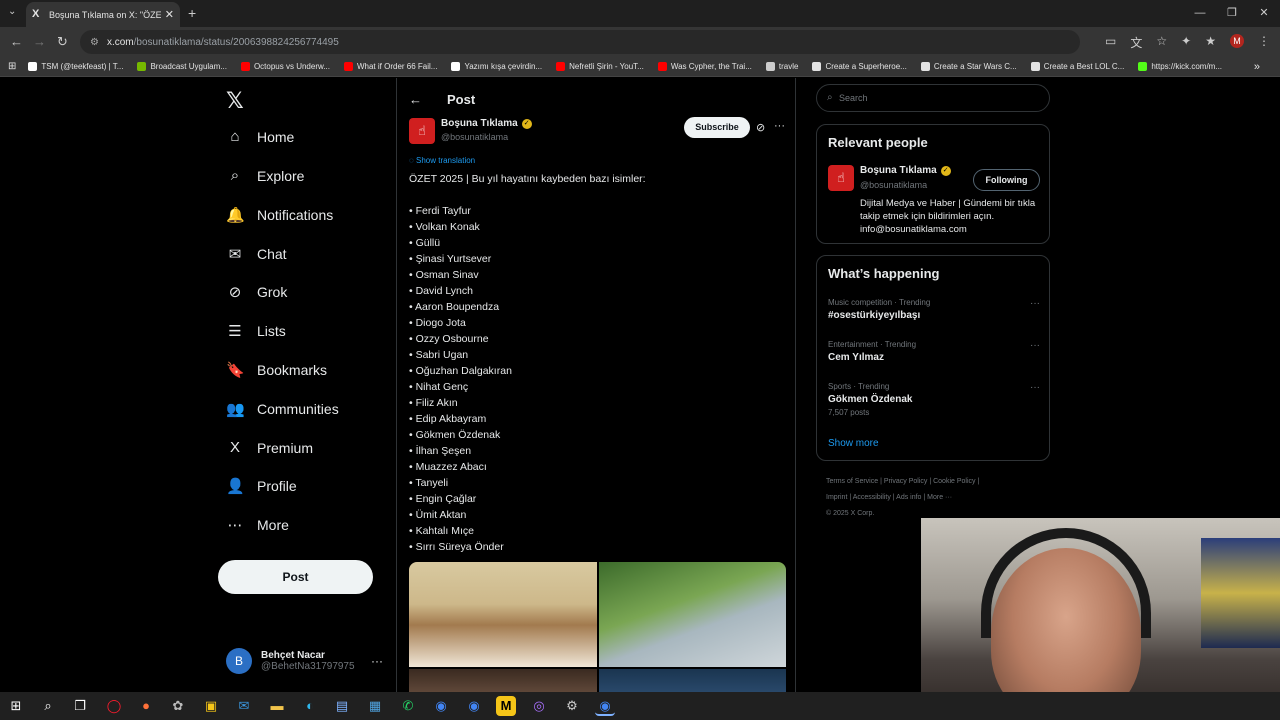 This screenshot has width=1280, height=720. Describe the element at coordinates (39, 41) in the screenshot. I see `forward-arrow-icon: →` at that location.